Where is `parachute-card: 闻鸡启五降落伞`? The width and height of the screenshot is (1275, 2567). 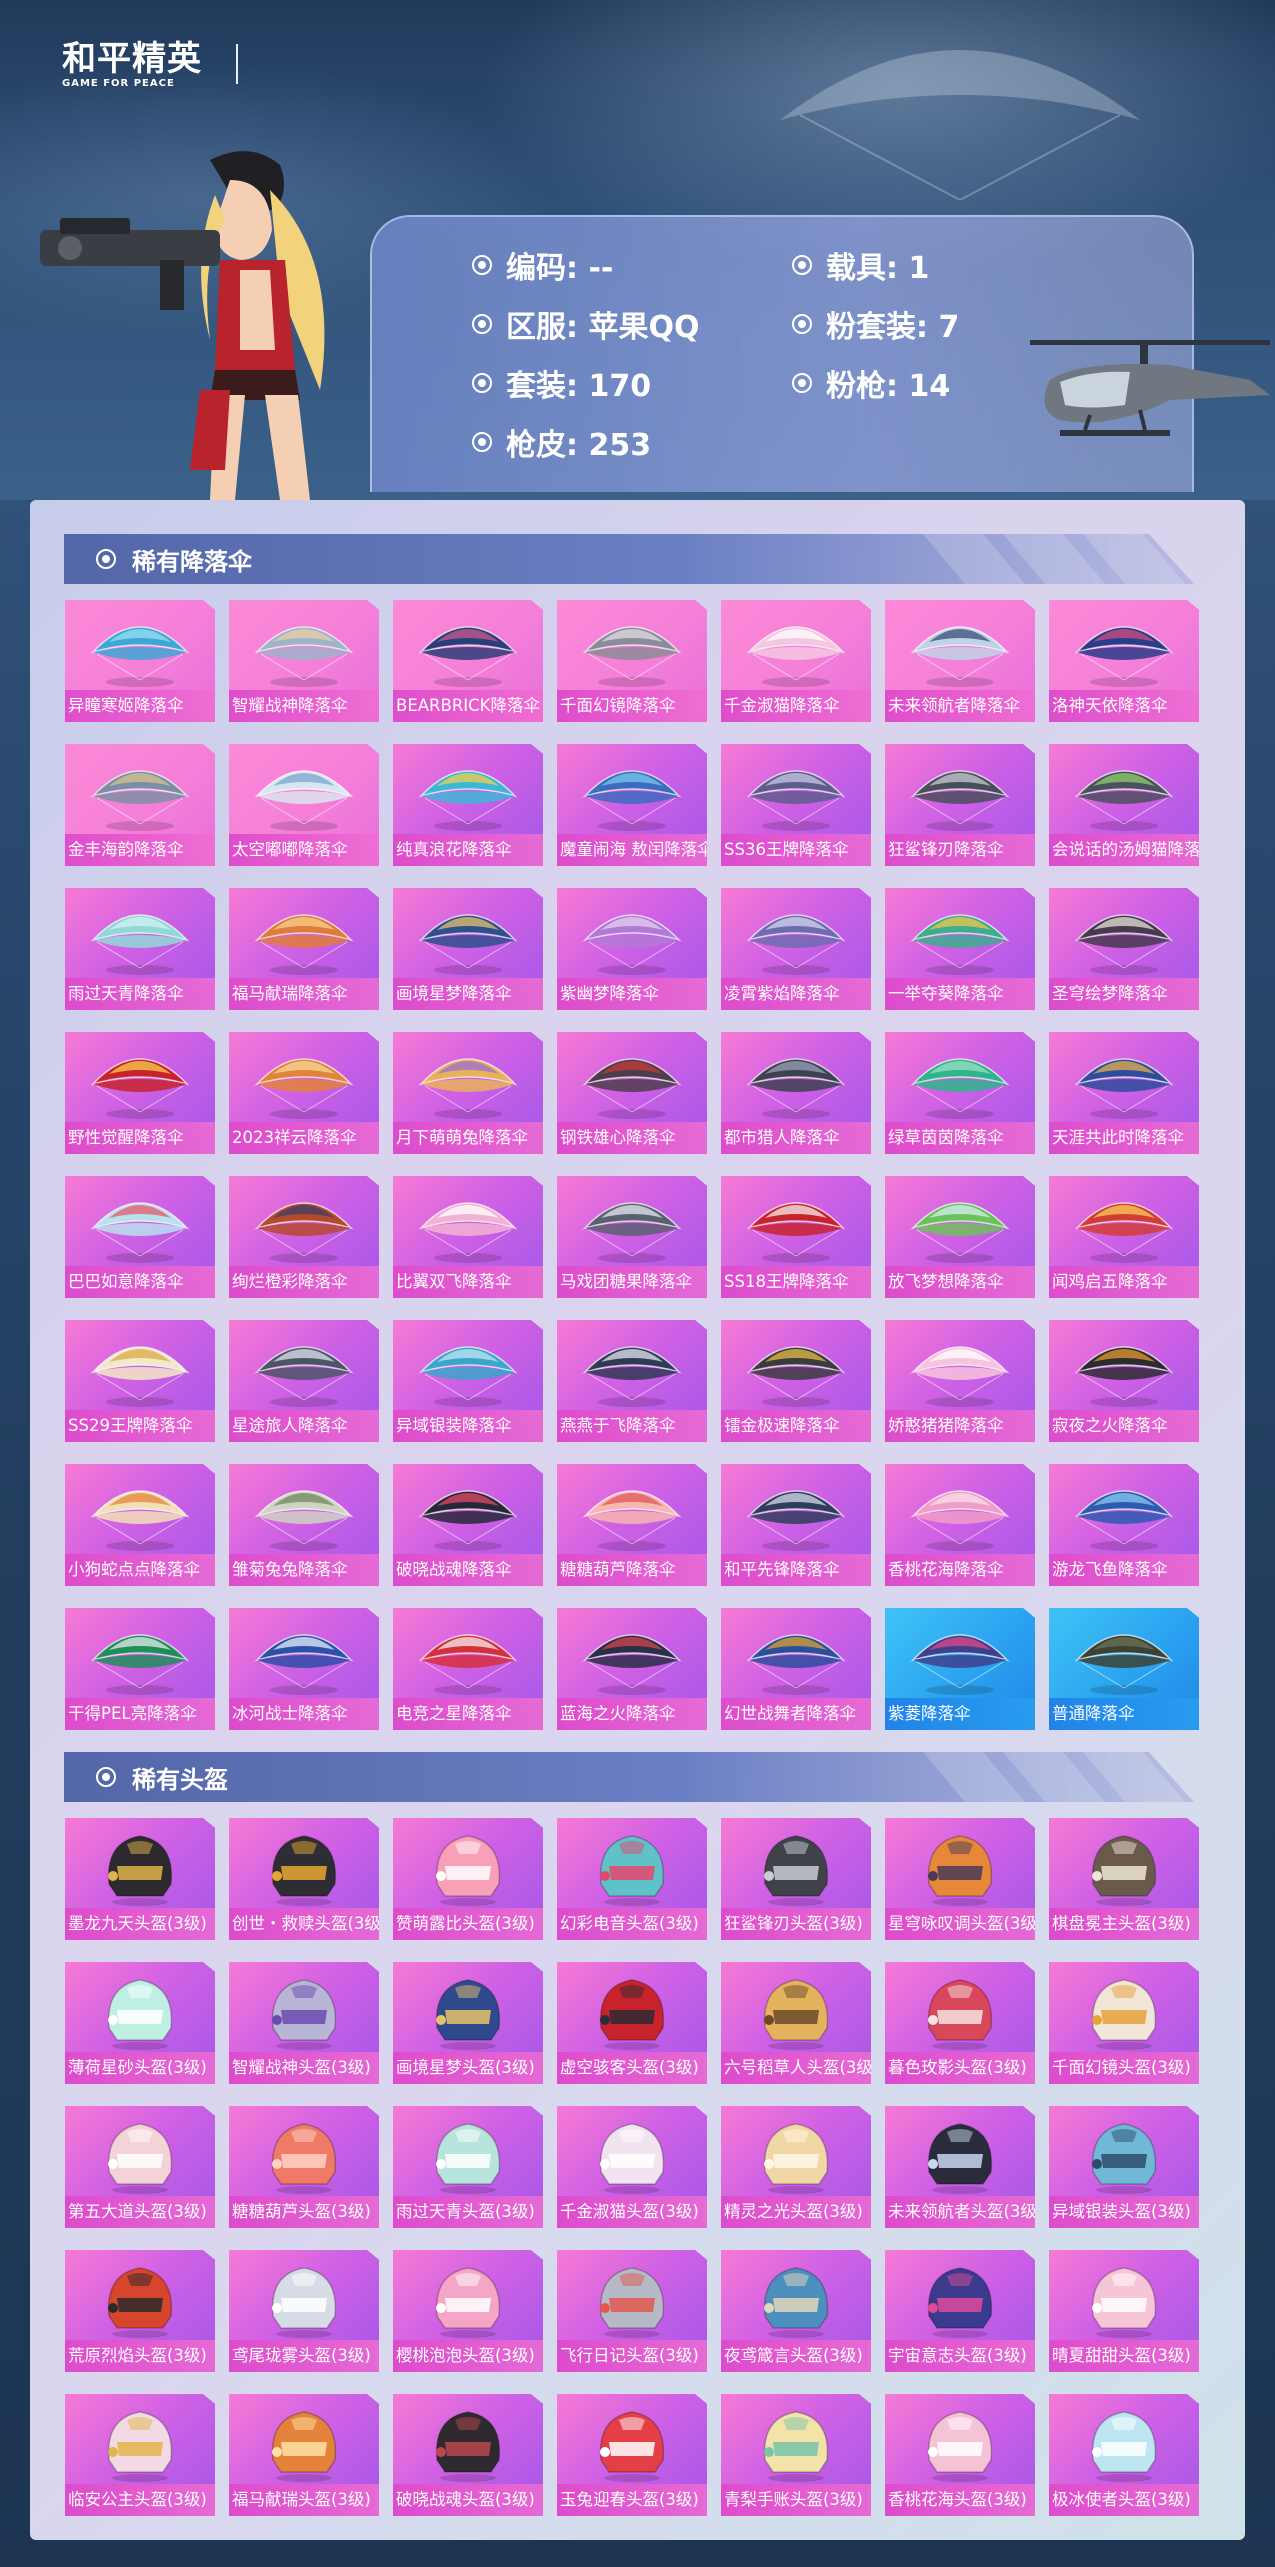 parachute-card: 闻鸡启五降落伞 is located at coordinates (1124, 1237).